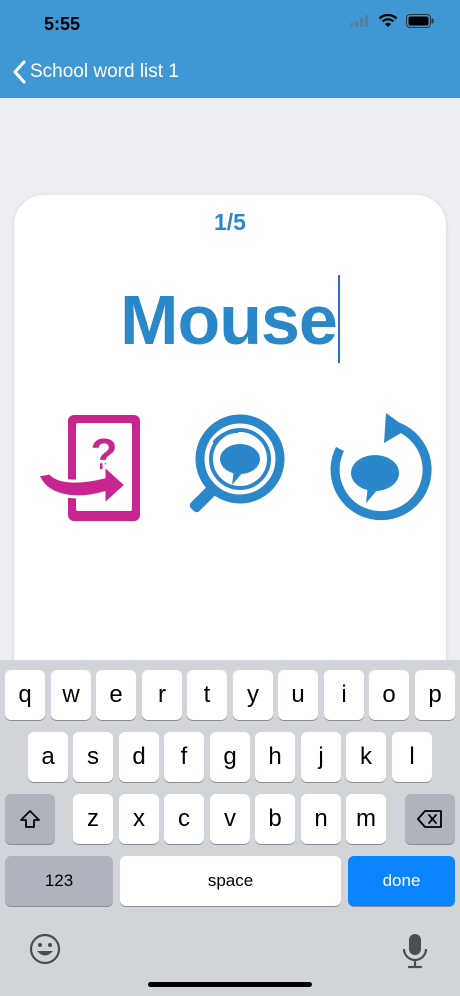  I want to click on backspace-key, so click(430, 819).